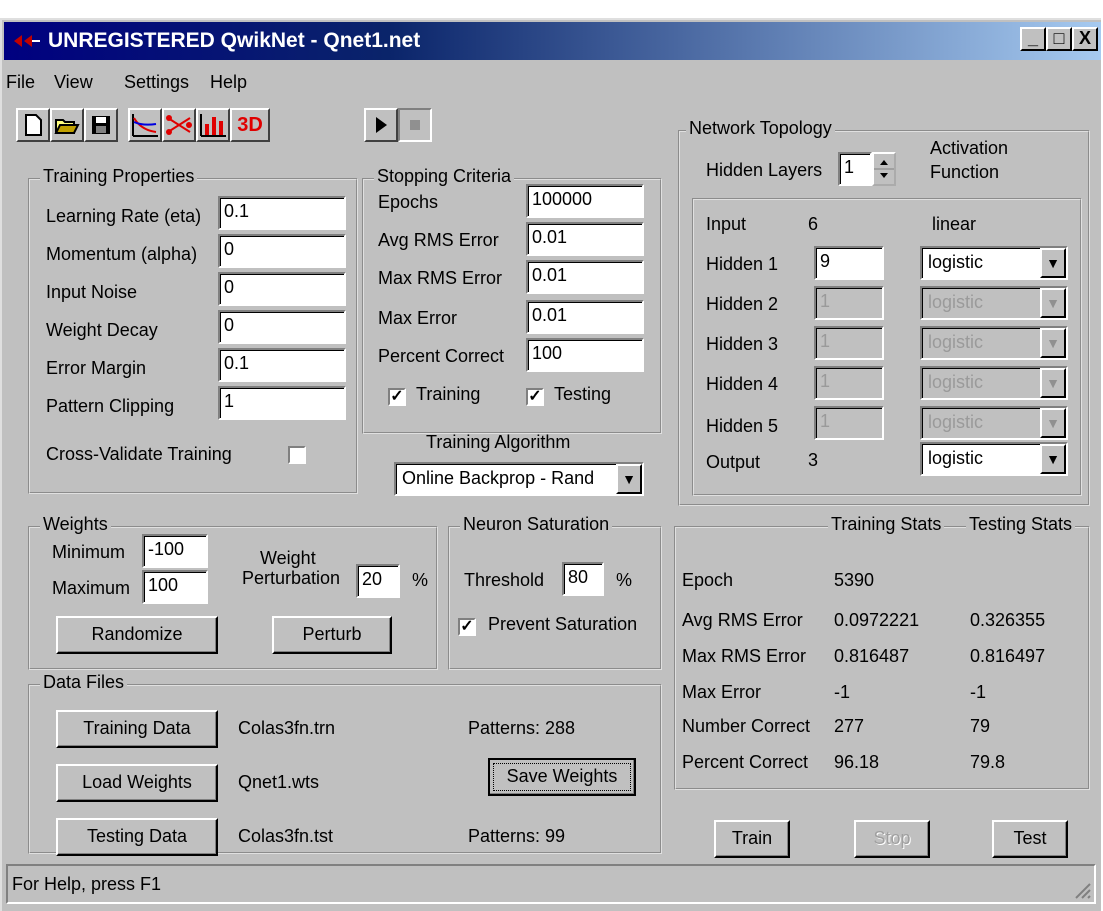 The width and height of the screenshot is (1103, 911). I want to click on hidden-layers-spinner, so click(884, 169).